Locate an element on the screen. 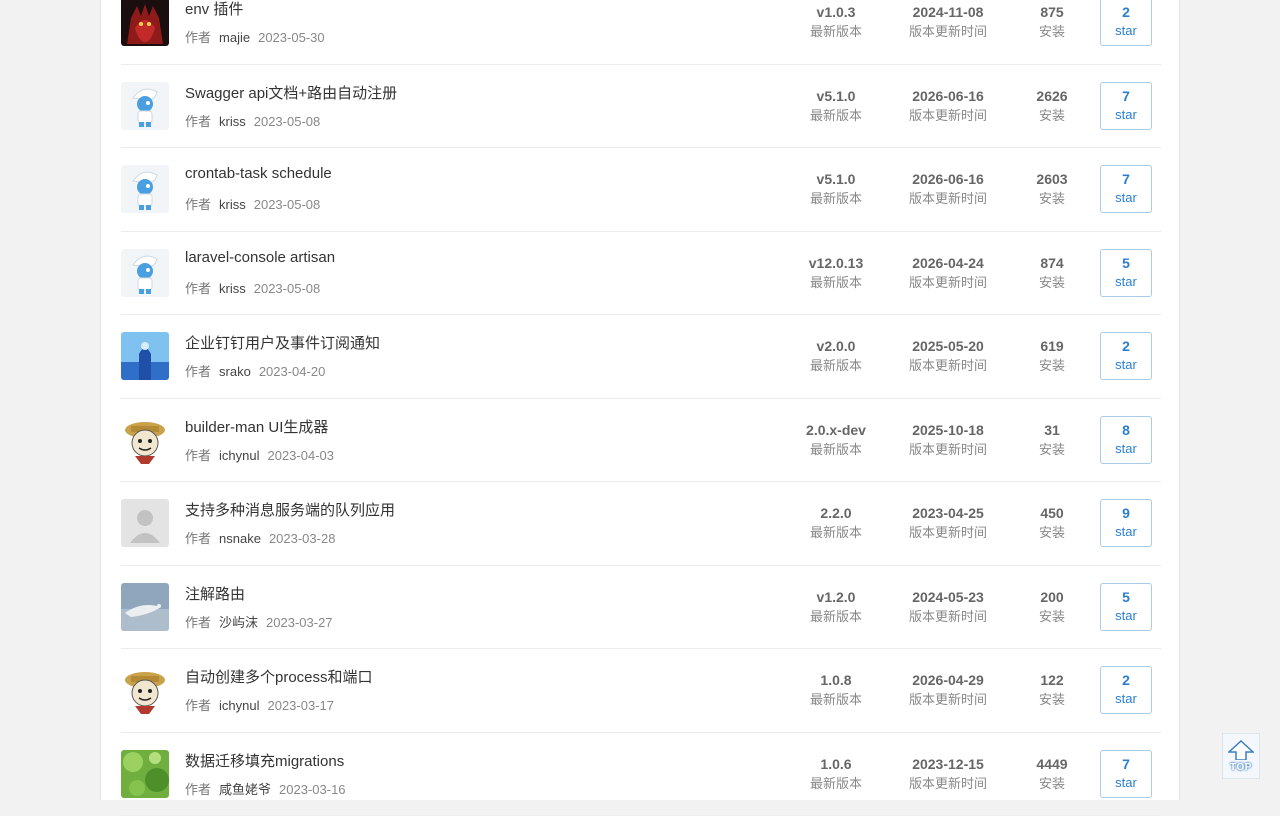 Image resolution: width=1280 pixels, height=816 pixels. author-name: 沙屿沫 is located at coordinates (238, 622).